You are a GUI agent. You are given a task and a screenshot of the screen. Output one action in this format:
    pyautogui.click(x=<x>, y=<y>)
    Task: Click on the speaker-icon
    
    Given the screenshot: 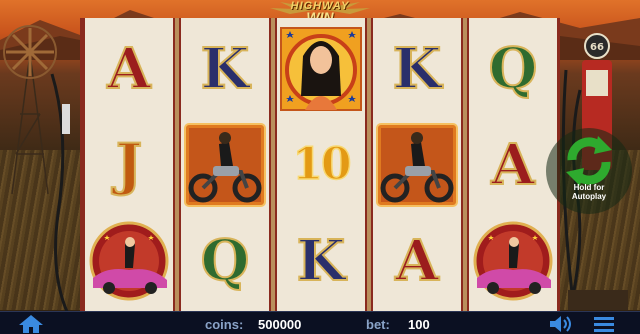 What is the action you would take?
    pyautogui.click(x=561, y=324)
    